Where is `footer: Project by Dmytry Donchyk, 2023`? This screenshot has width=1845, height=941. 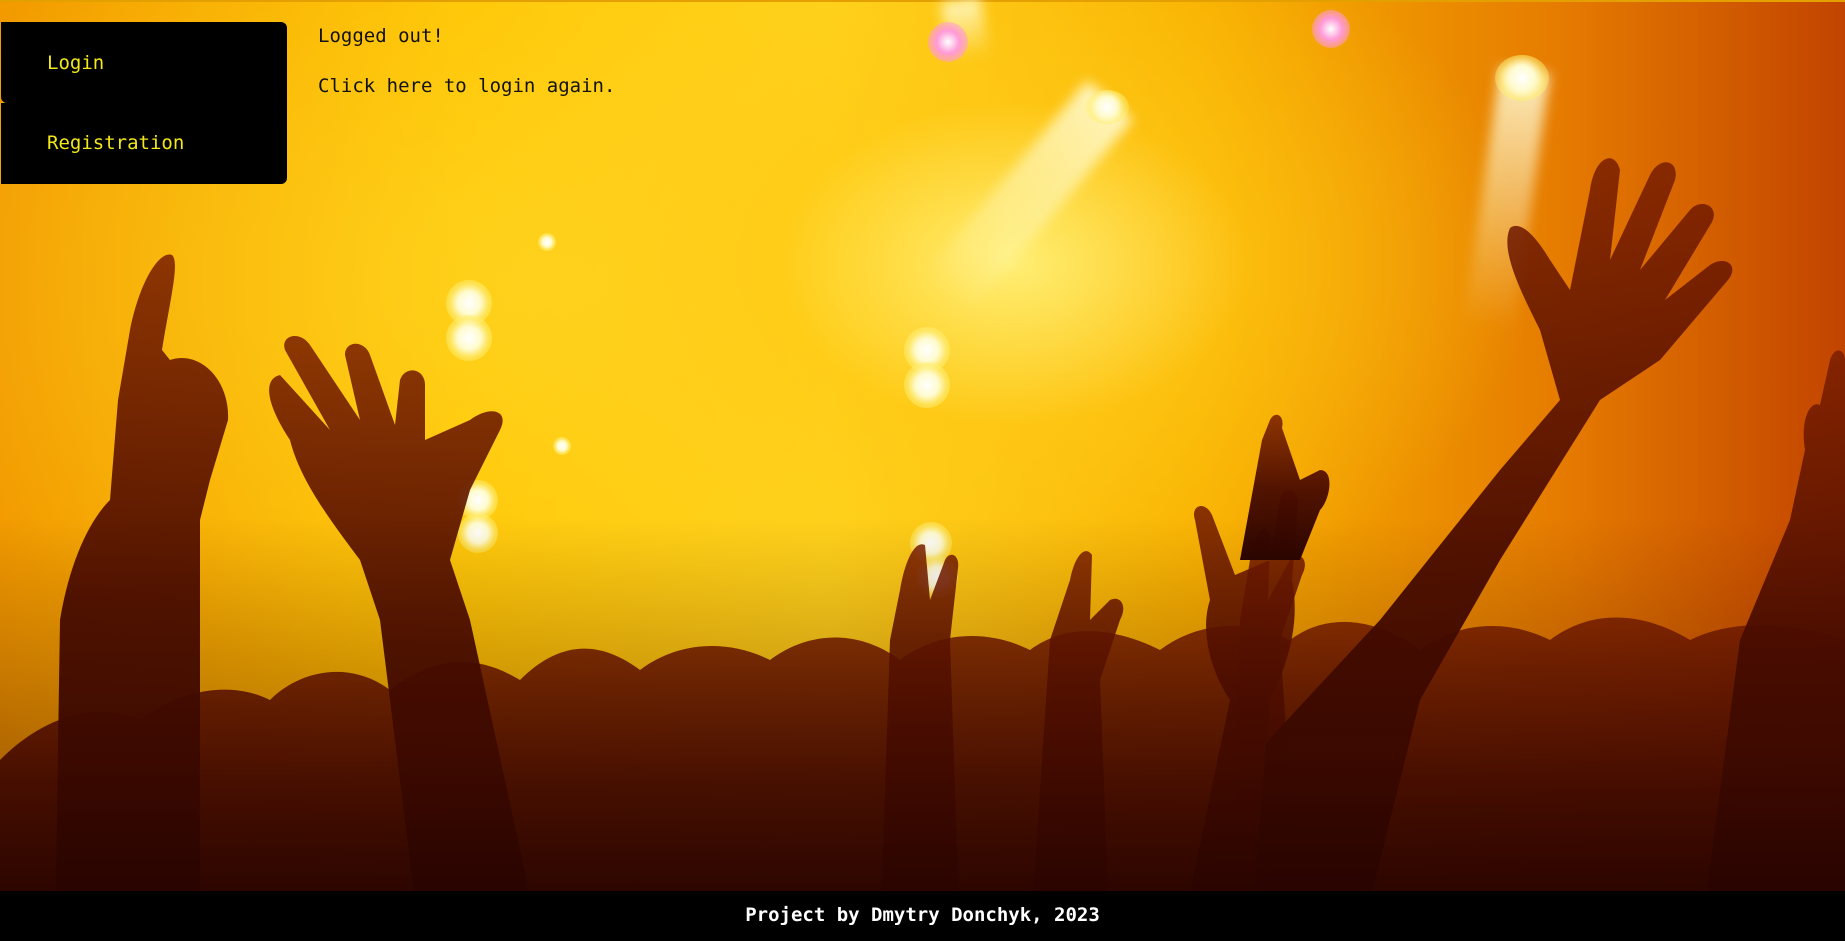
footer: Project by Dmytry Donchyk, 2023 is located at coordinates (922, 916).